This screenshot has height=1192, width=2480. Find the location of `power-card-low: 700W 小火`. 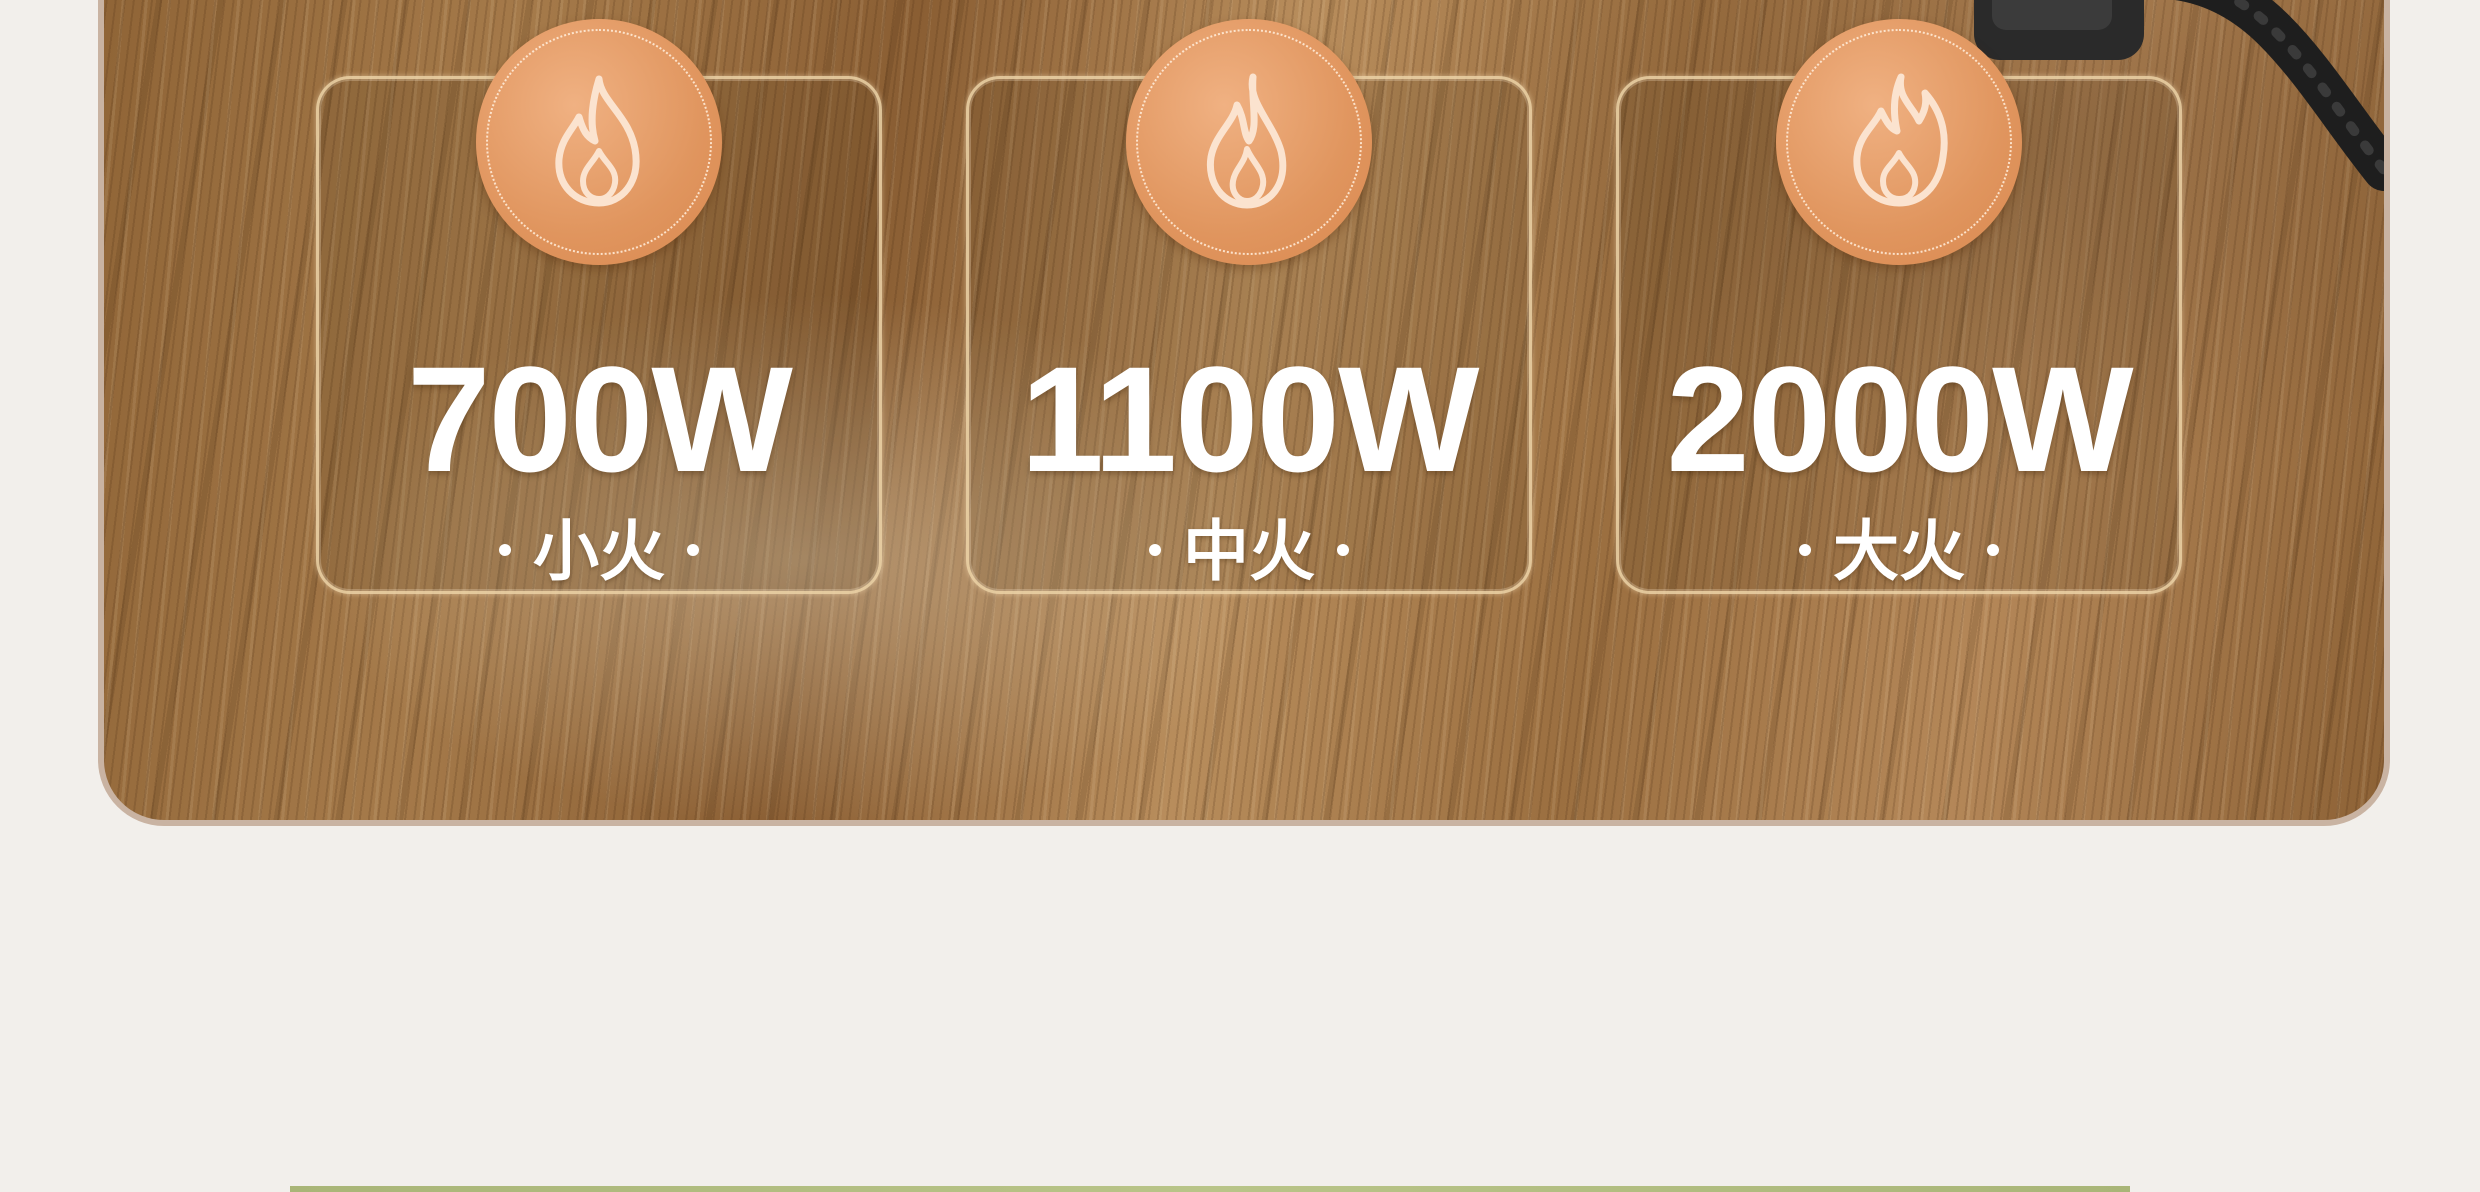

power-card-low: 700W 小火 is located at coordinates (599, 306).